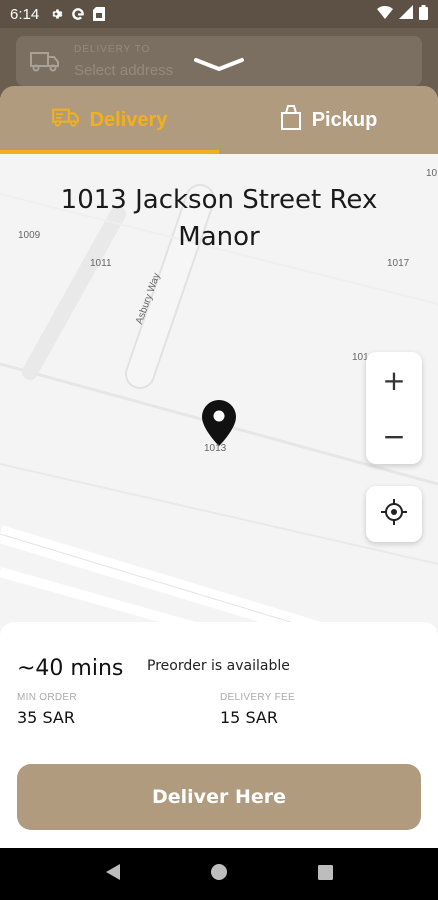 This screenshot has width=438, height=900. Describe the element at coordinates (78, 14) in the screenshot. I see `google-icon` at that location.